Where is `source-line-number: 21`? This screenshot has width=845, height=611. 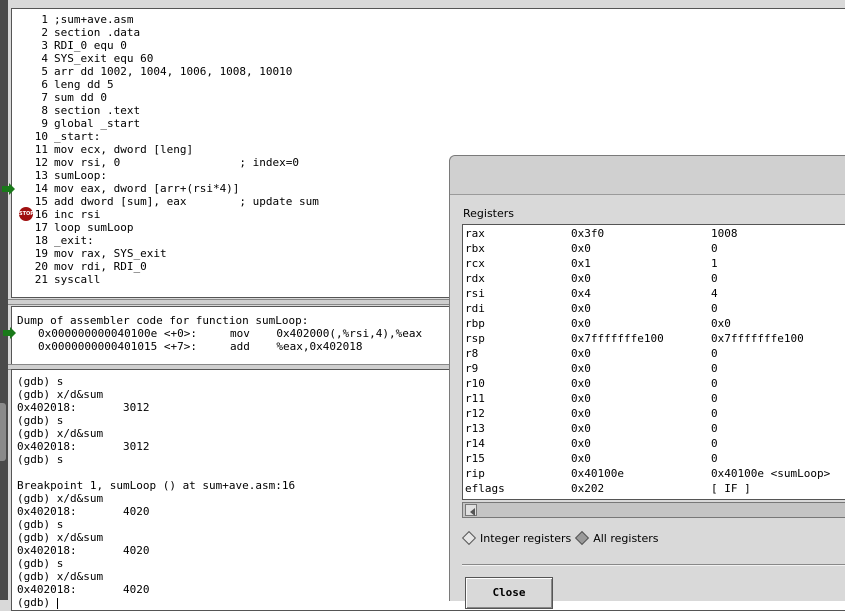 source-line-number: 21 is located at coordinates (41, 279).